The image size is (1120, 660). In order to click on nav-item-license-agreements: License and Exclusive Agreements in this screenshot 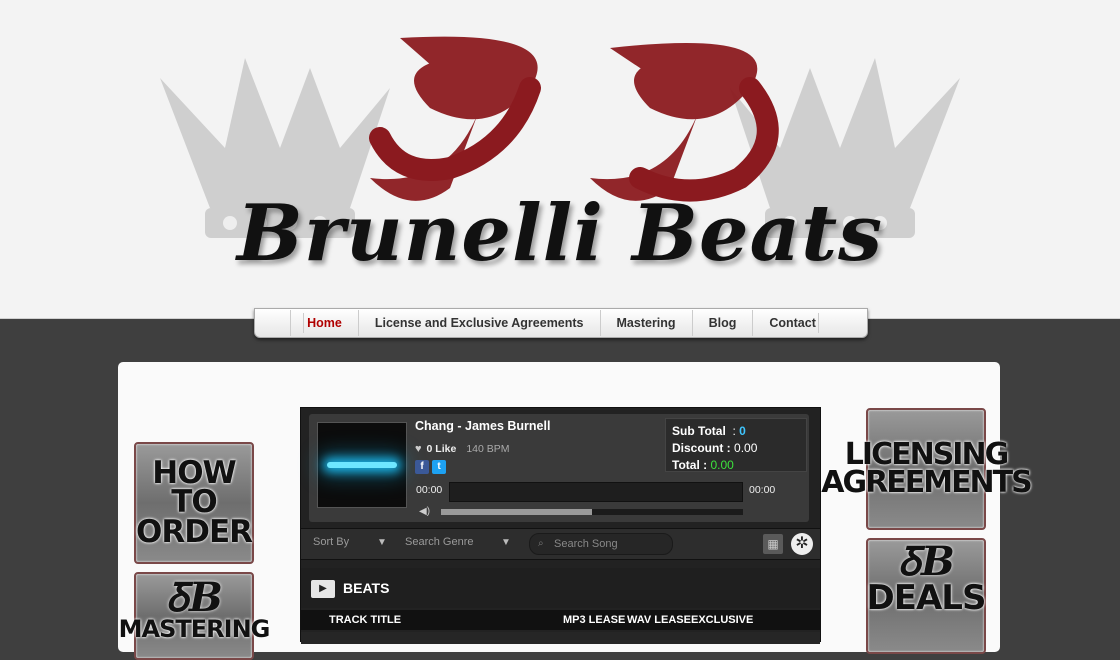, I will do `click(478, 323)`.